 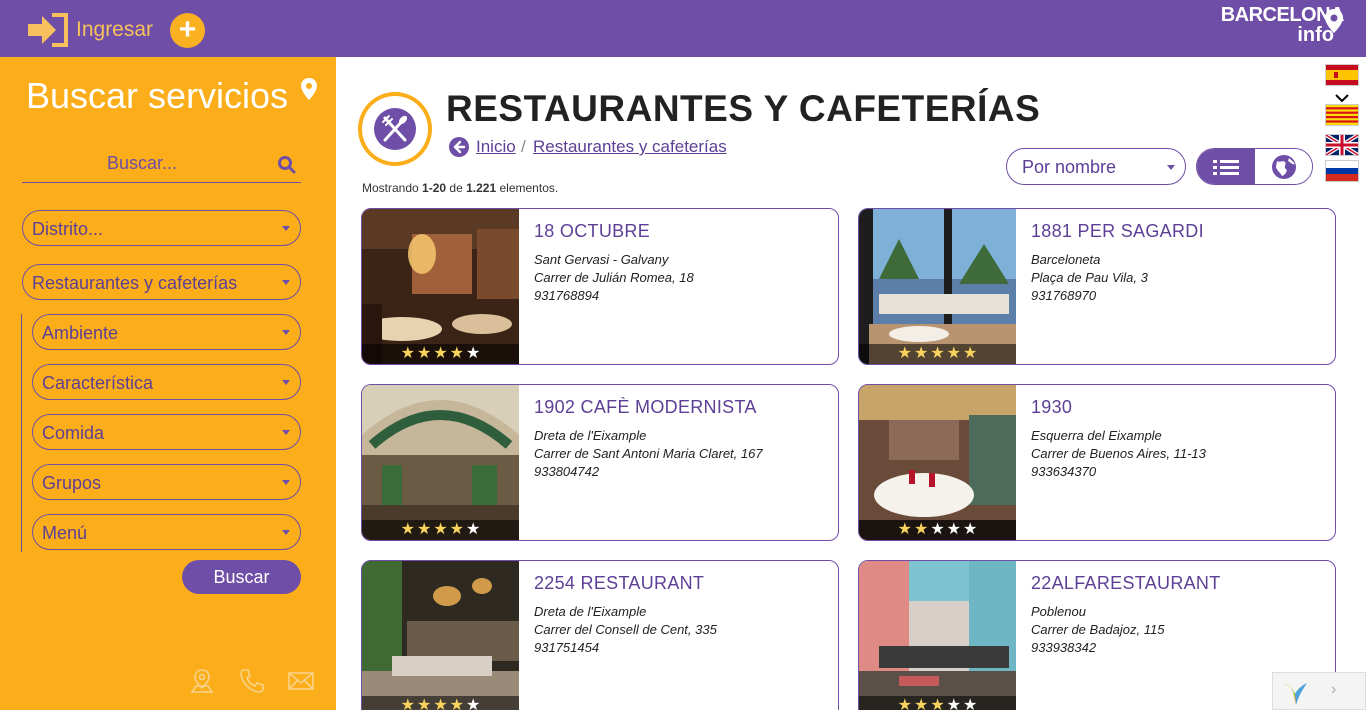 I want to click on cutlery-icon, so click(x=395, y=129).